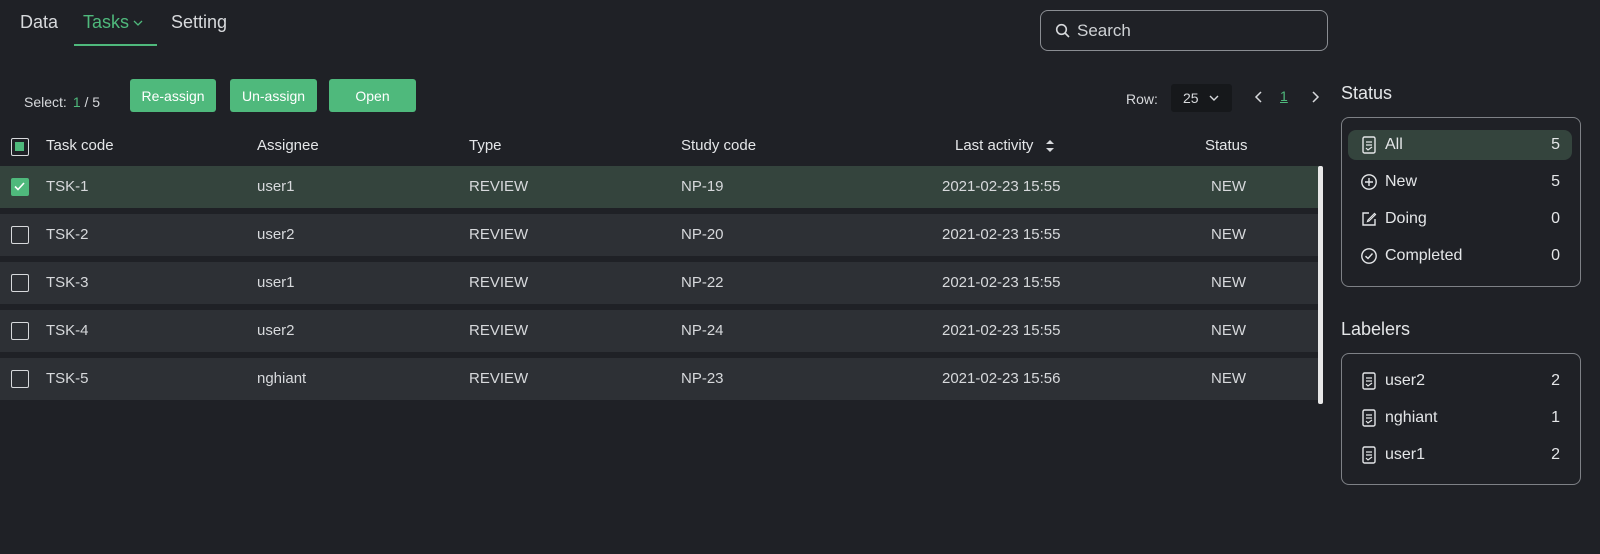 This screenshot has width=1600, height=554. I want to click on rows-per-page-label: Row:, so click(1142, 99).